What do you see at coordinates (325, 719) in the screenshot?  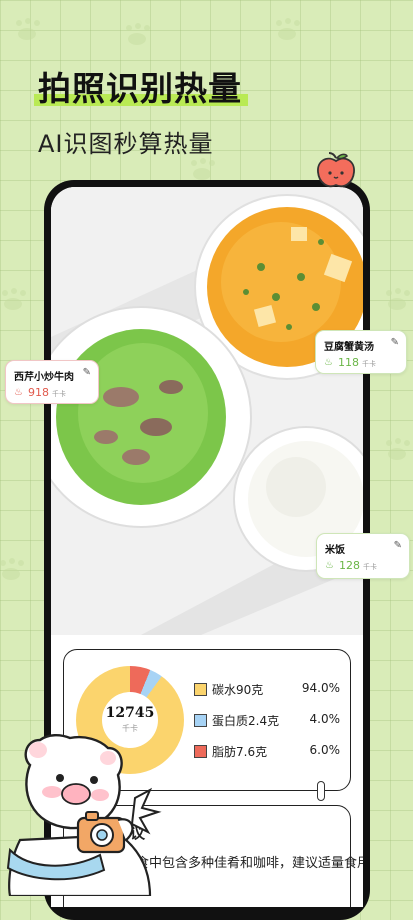 I see `protein-percent: 4.0%` at bounding box center [325, 719].